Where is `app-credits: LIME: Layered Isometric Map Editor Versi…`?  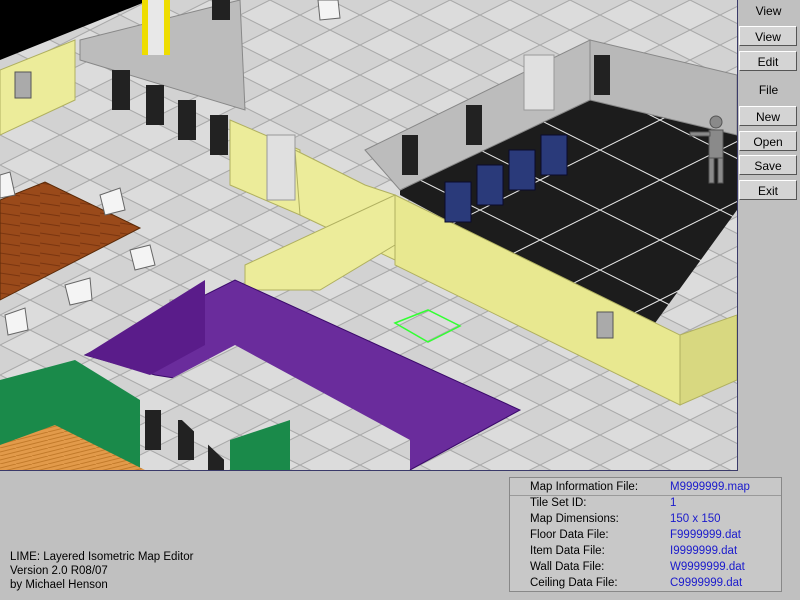
app-credits: LIME: Layered Isometric Map Editor Versi… is located at coordinates (101, 571).